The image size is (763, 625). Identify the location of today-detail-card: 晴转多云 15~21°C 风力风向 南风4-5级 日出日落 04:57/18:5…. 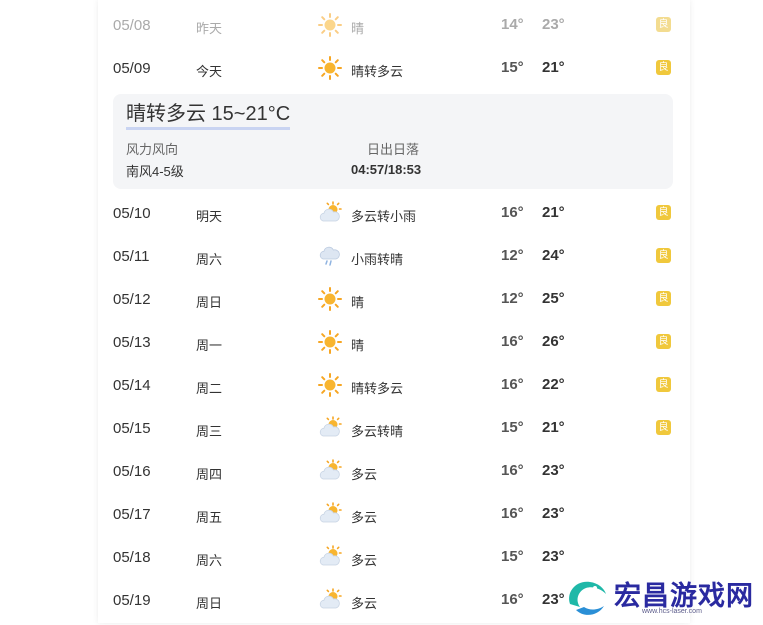
(393, 141).